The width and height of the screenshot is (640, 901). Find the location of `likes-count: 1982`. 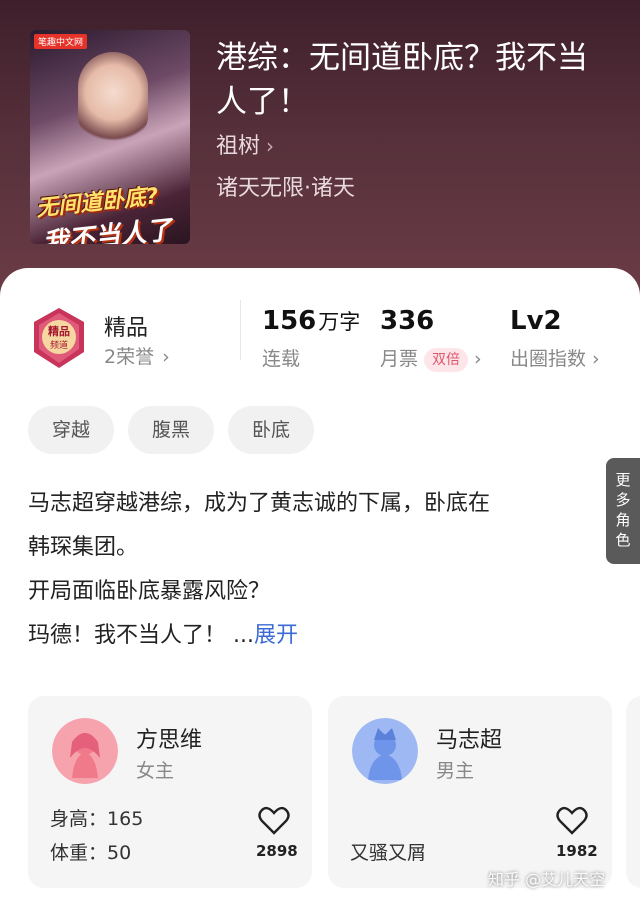

likes-count: 1982 is located at coordinates (577, 851).